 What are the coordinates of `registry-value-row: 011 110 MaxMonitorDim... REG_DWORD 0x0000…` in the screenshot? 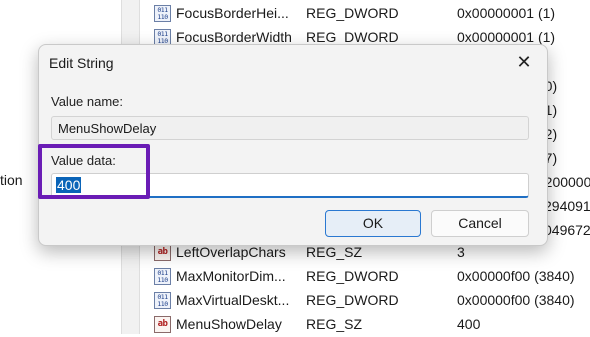 It's located at (365, 277).